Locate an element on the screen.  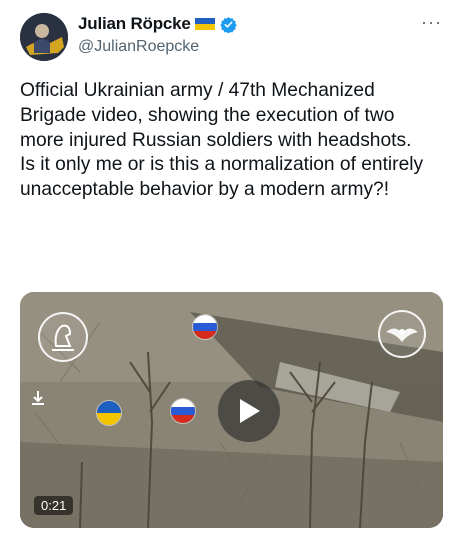
unit-emblem-icon is located at coordinates (402, 334).